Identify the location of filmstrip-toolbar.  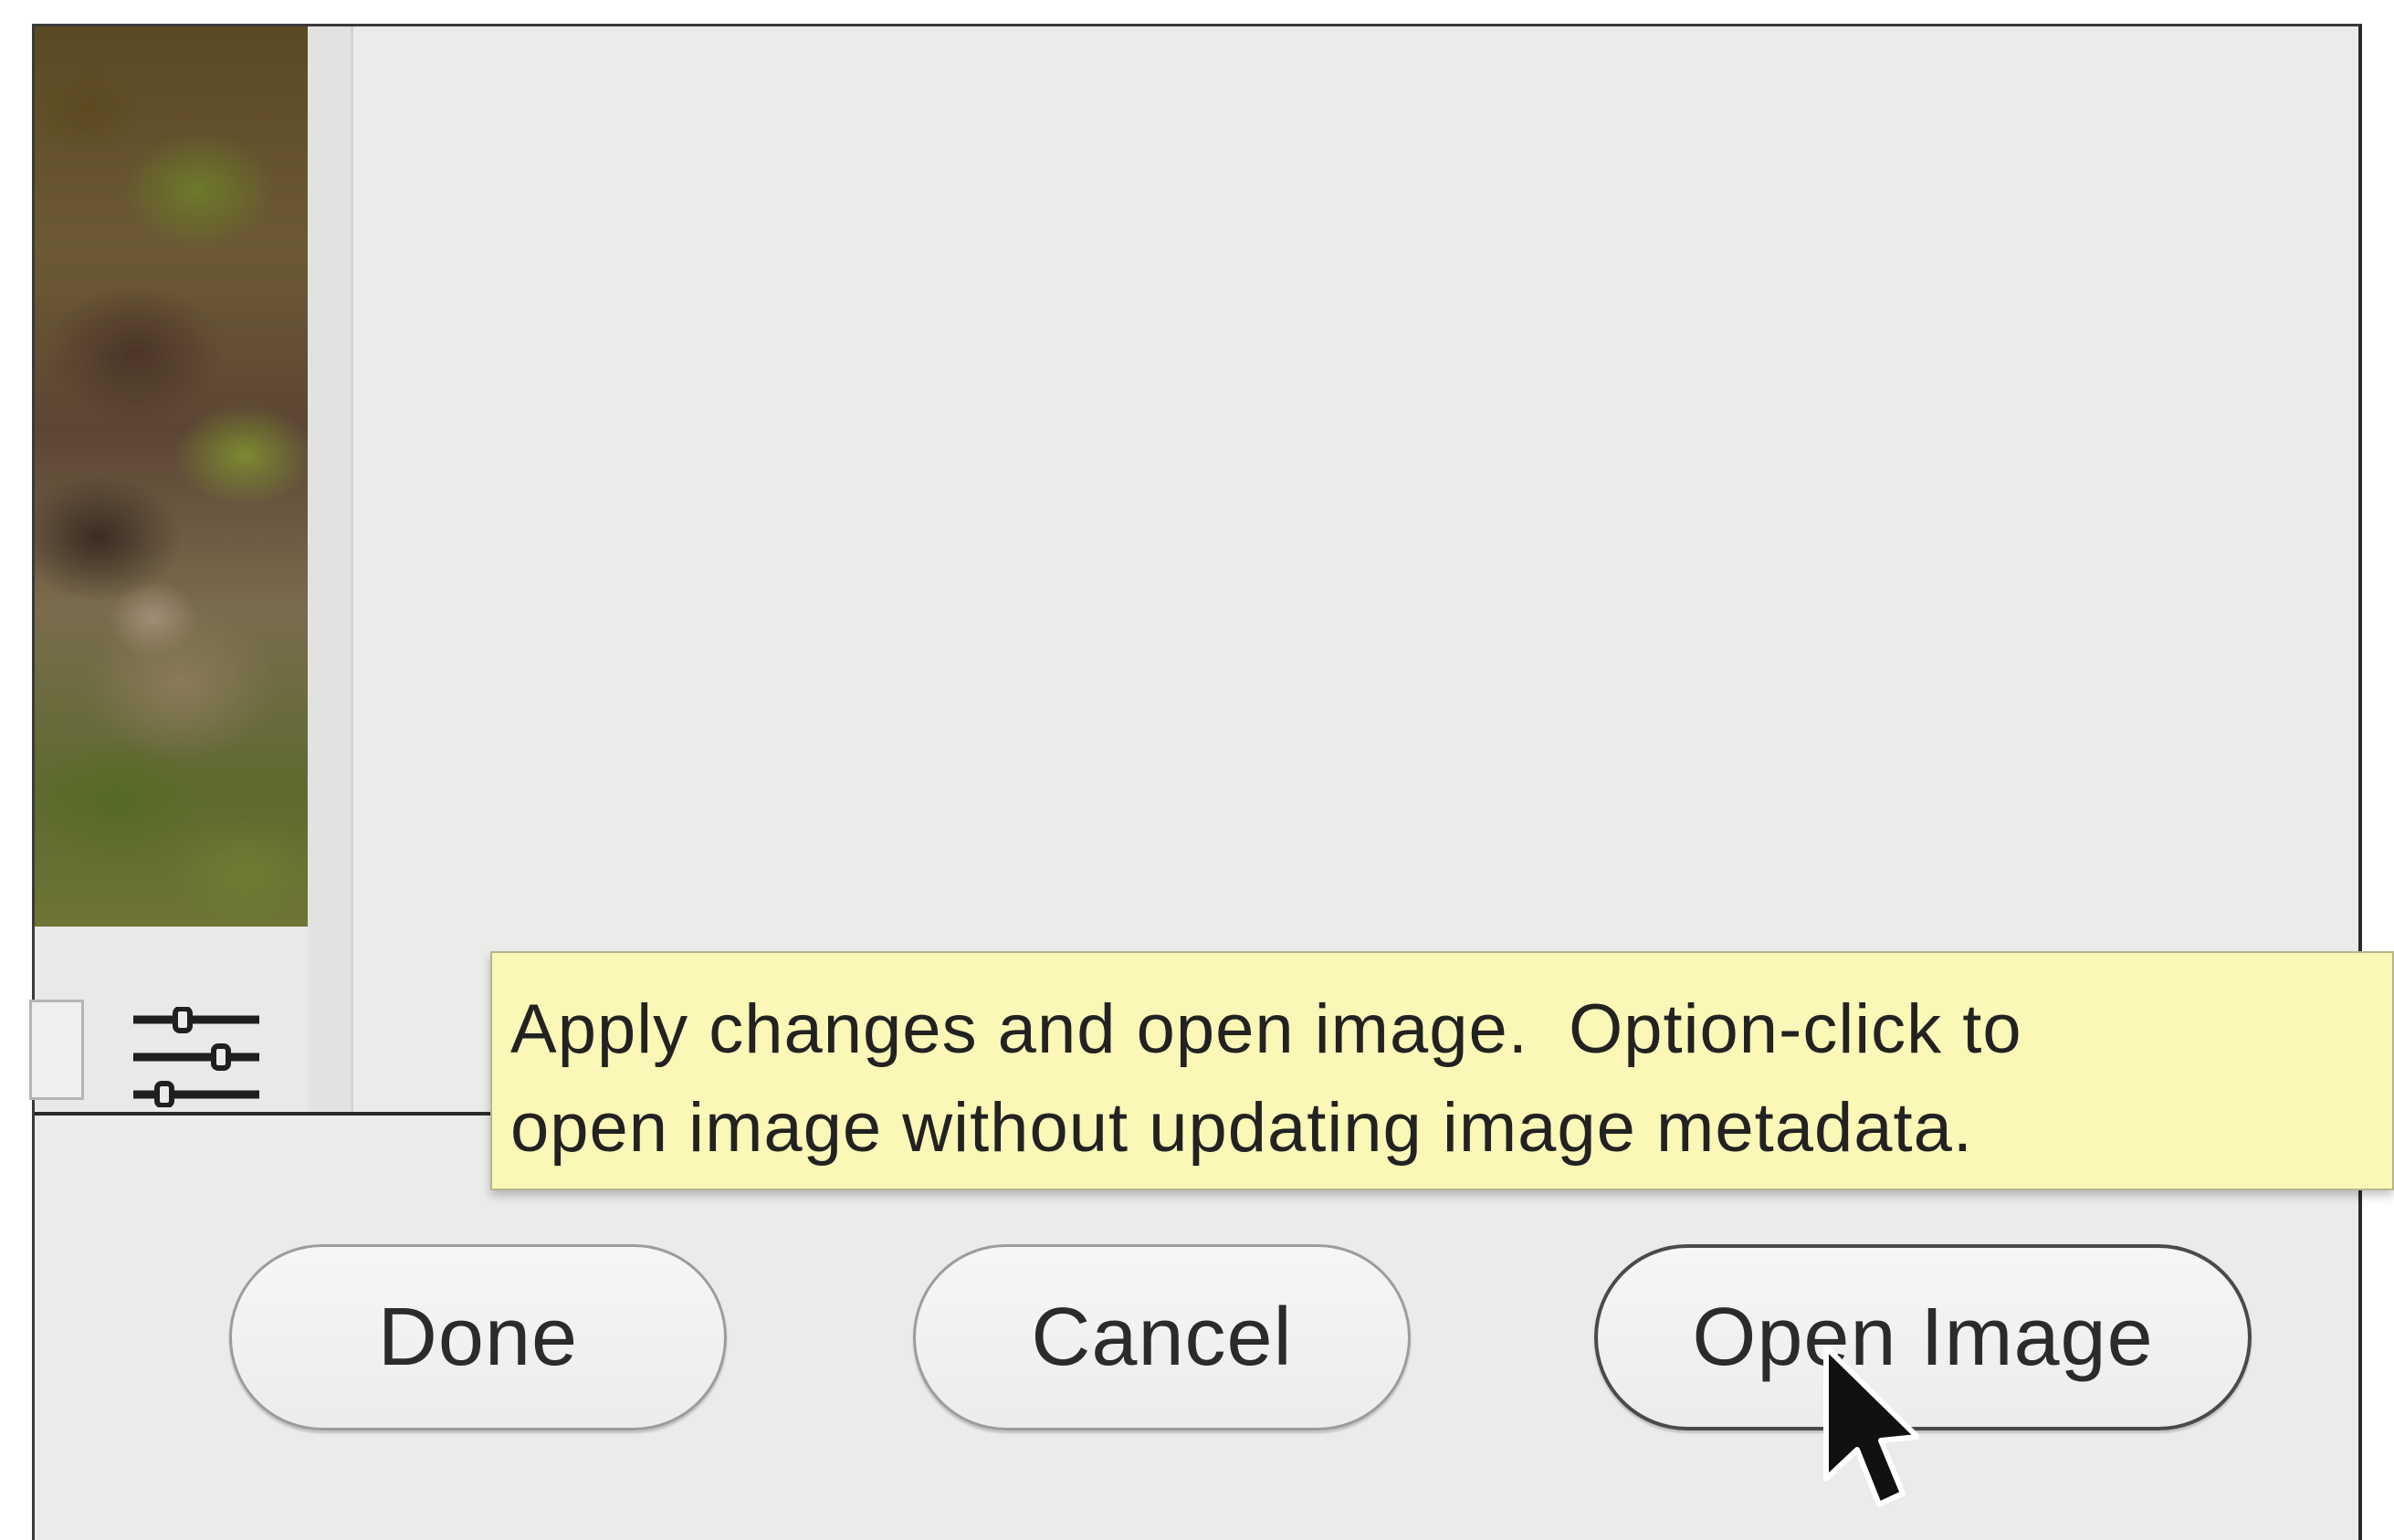
(168, 1019).